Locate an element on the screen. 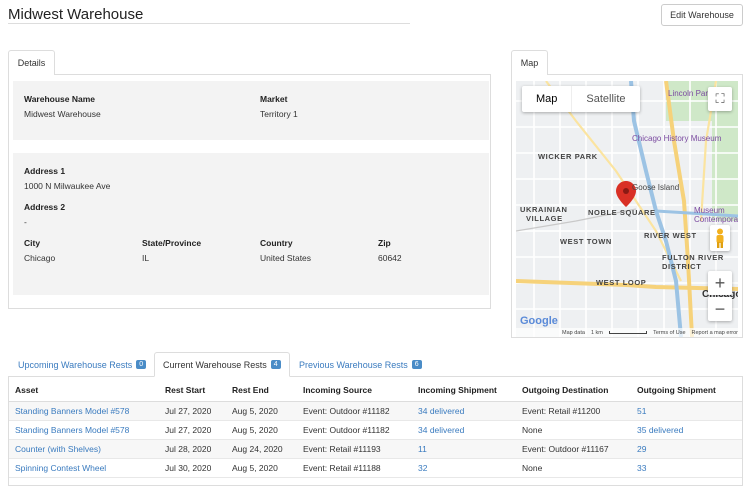 This screenshot has height=494, width=750. address1-value: 1000 N Milwaukee Ave is located at coordinates (67, 186).